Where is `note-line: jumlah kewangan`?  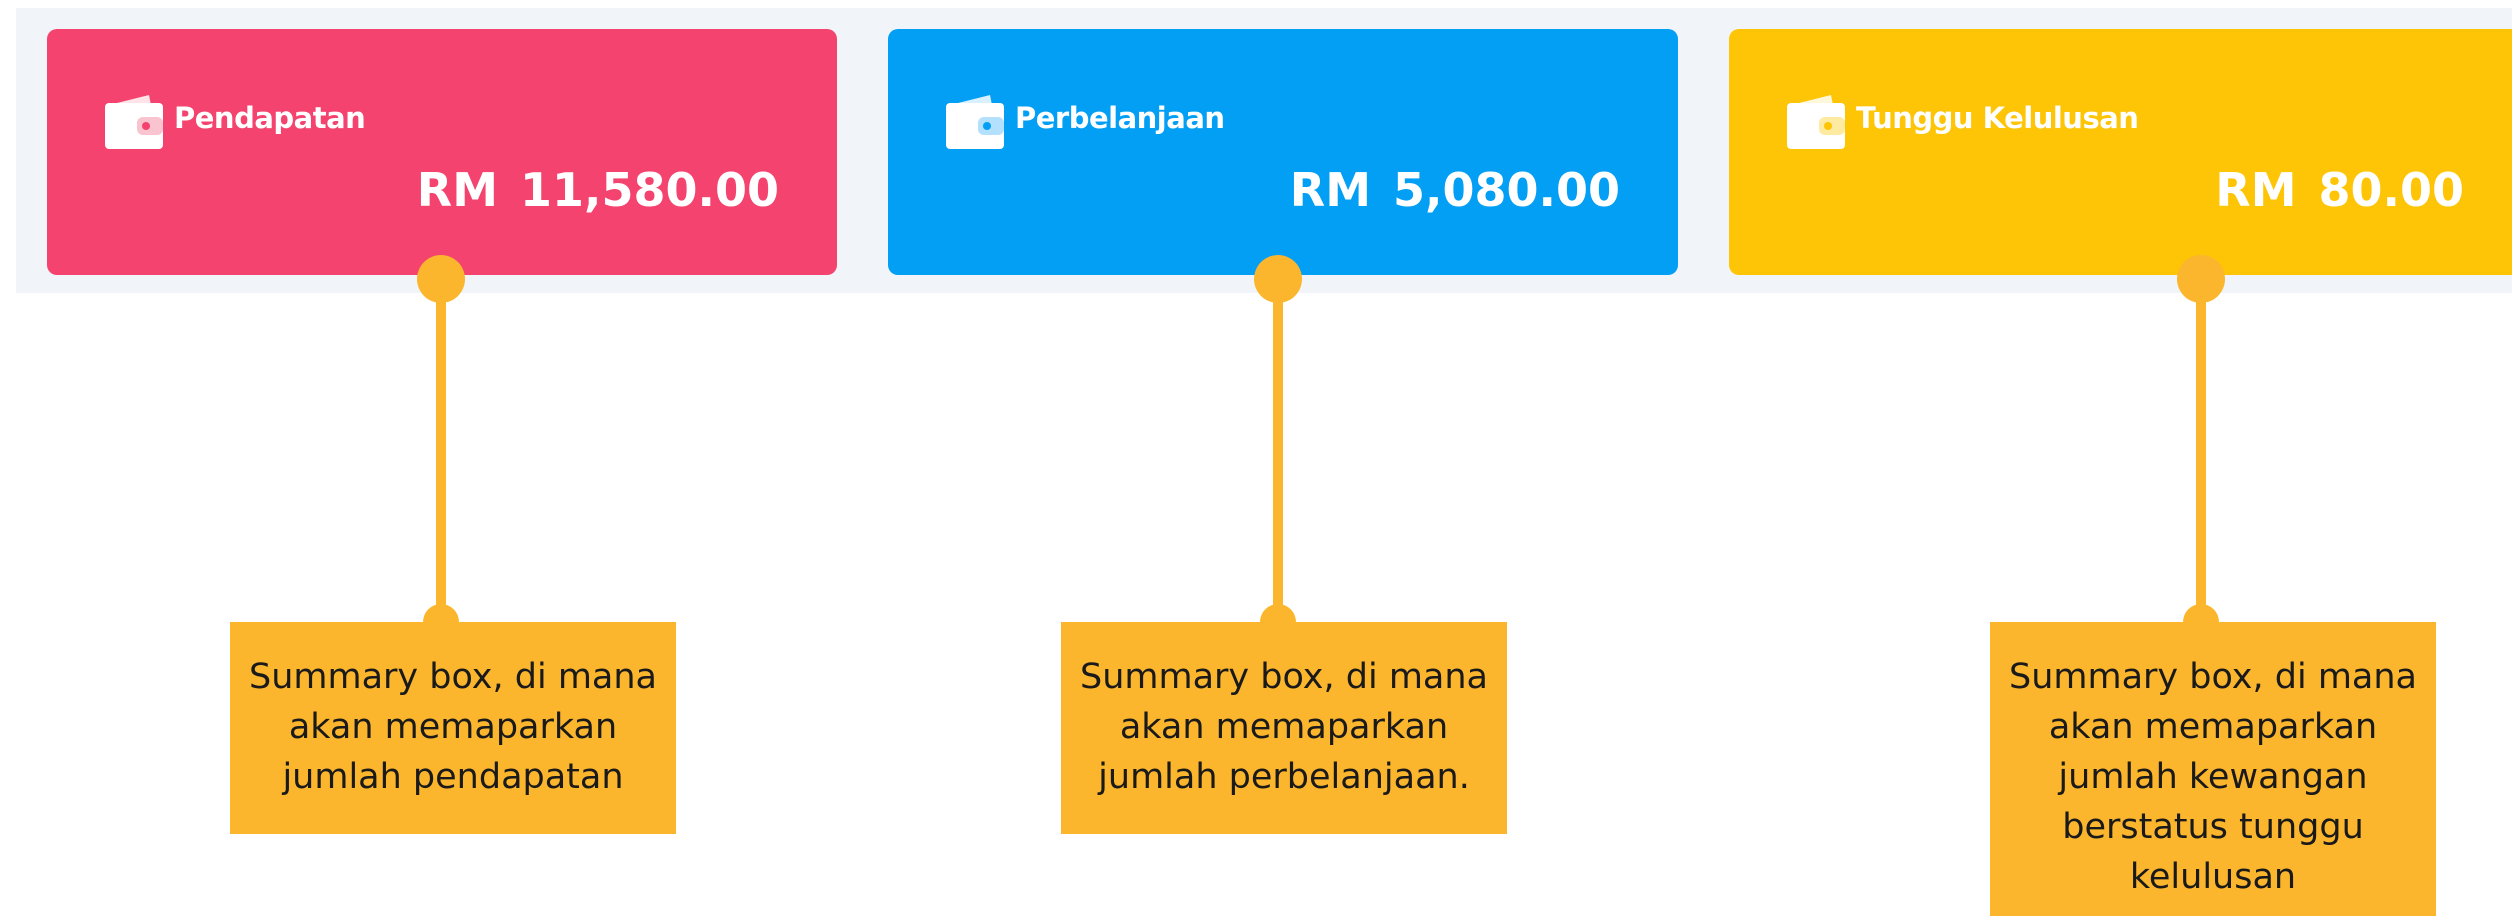
note-line: jumlah kewangan is located at coordinates (2213, 777).